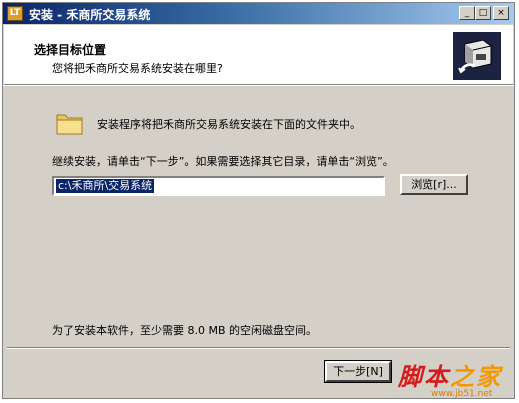 Image resolution: width=519 pixels, height=403 pixels. What do you see at coordinates (501, 13) in the screenshot?
I see `close-button: ×` at bounding box center [501, 13].